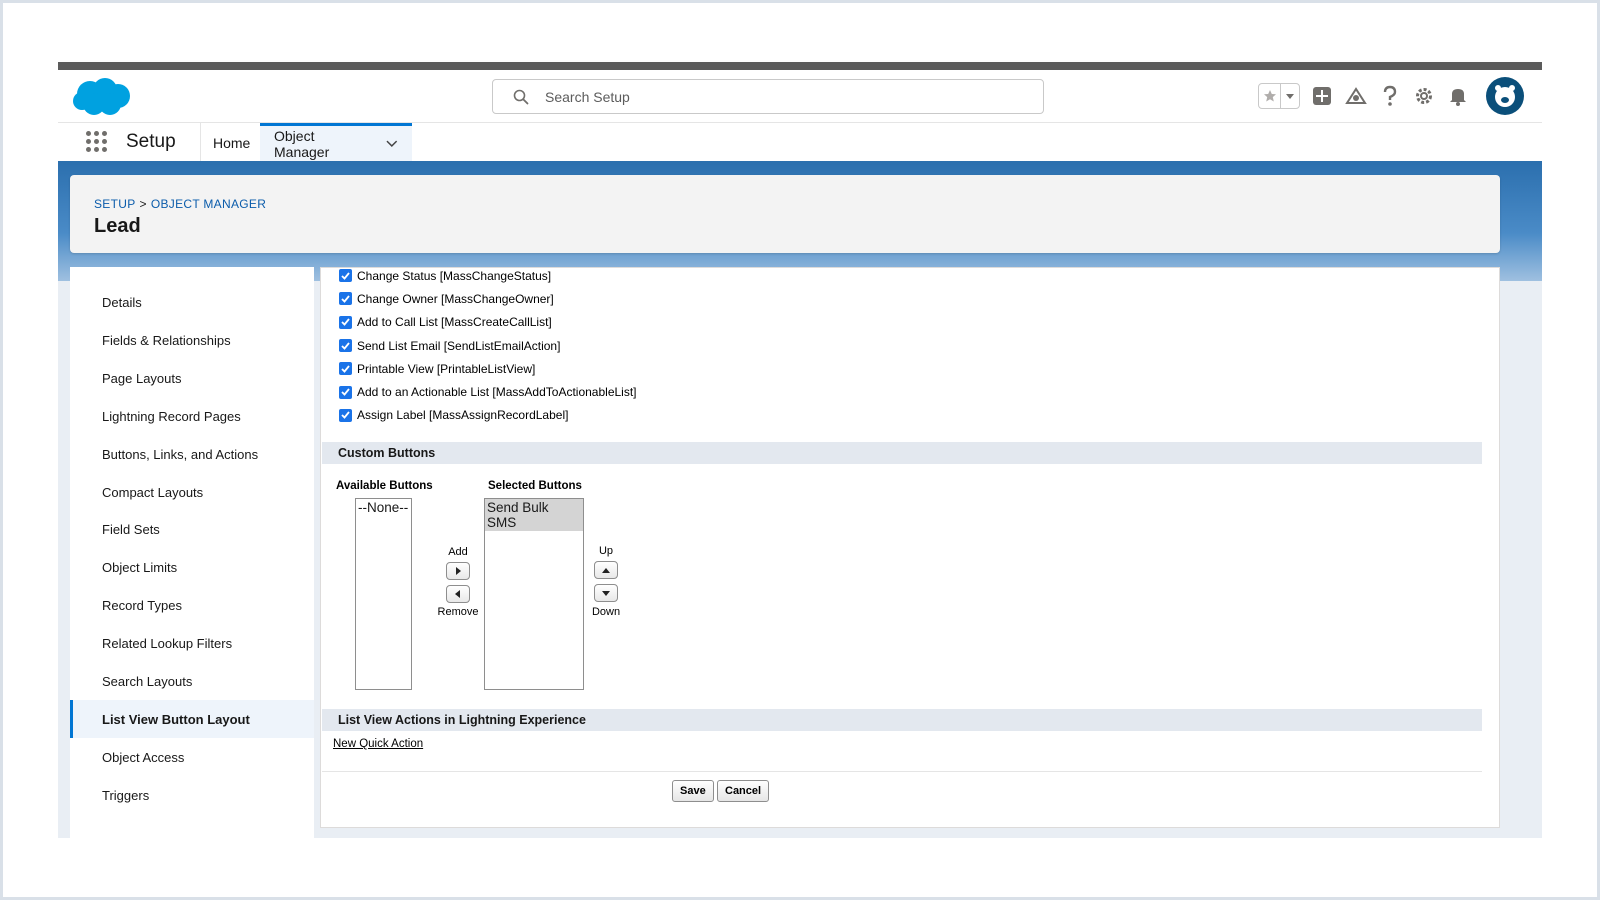 The image size is (1600, 900). I want to click on checkbox-label: Change Status [MassChangeStatus], so click(454, 275).